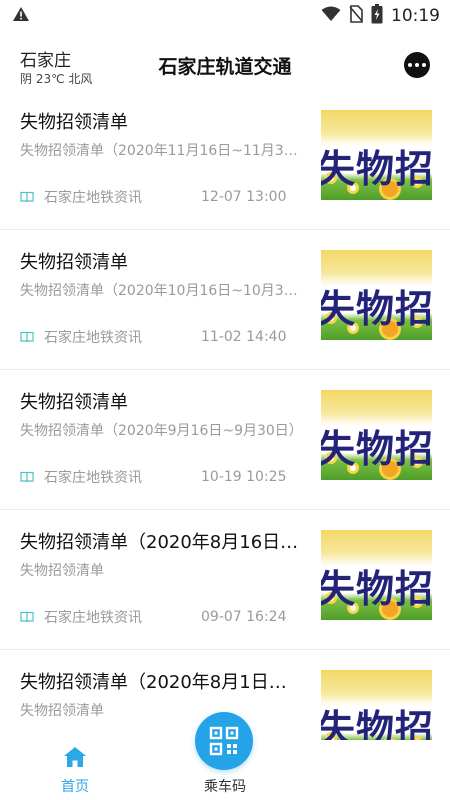 The image size is (450, 800). I want to click on news-summary: 失物招领清单（2020年9月16日~9月30日）, so click(161, 431).